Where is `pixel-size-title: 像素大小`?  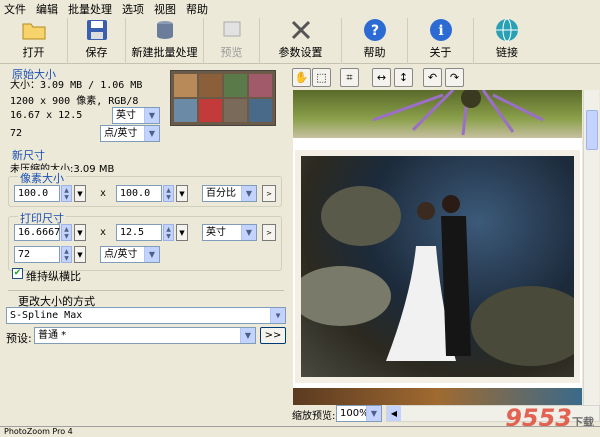 pixel-size-title: 像素大小 is located at coordinates (42, 178).